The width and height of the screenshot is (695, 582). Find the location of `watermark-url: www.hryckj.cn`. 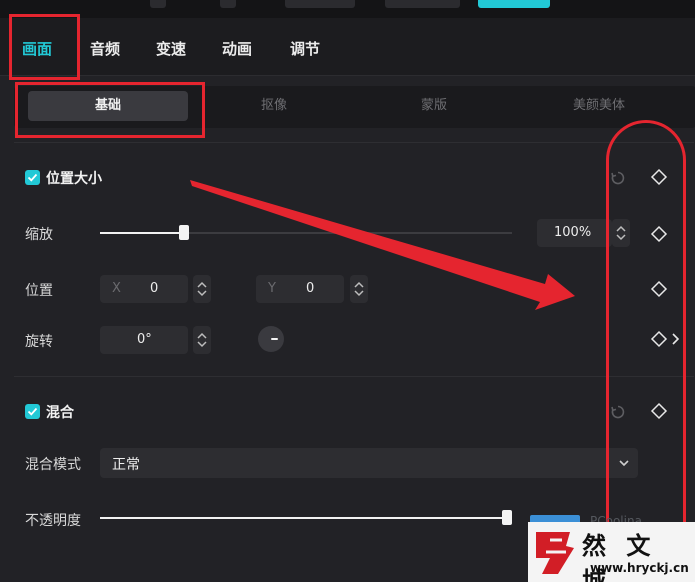

watermark-url: www.hryckj.cn is located at coordinates (639, 568).